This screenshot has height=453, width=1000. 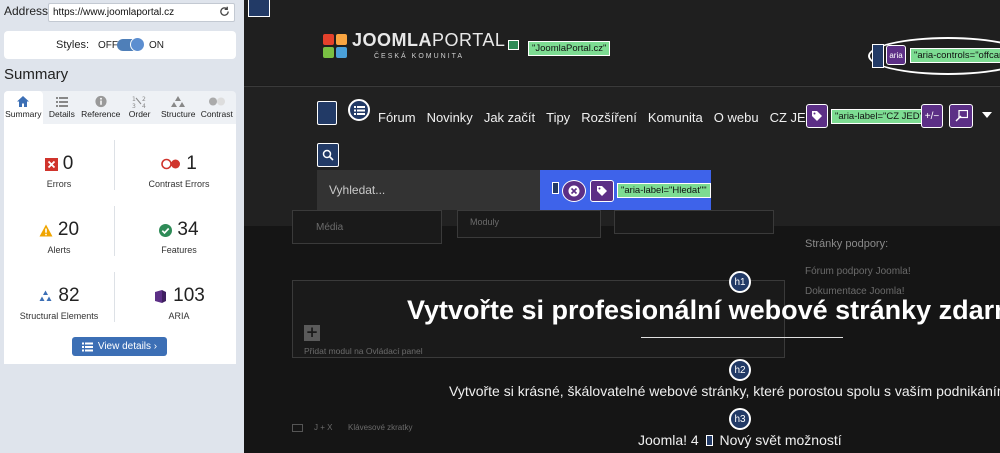 I want to click on tab-details-label: Details, so click(x=61, y=114).